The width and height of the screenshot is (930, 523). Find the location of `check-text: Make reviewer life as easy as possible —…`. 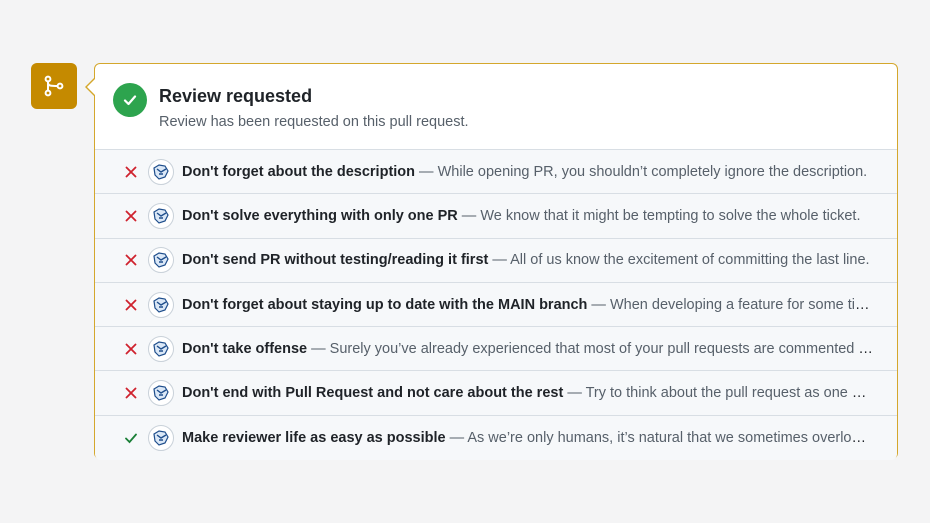

check-text: Make reviewer life as easy as possible —… is located at coordinates (528, 438).